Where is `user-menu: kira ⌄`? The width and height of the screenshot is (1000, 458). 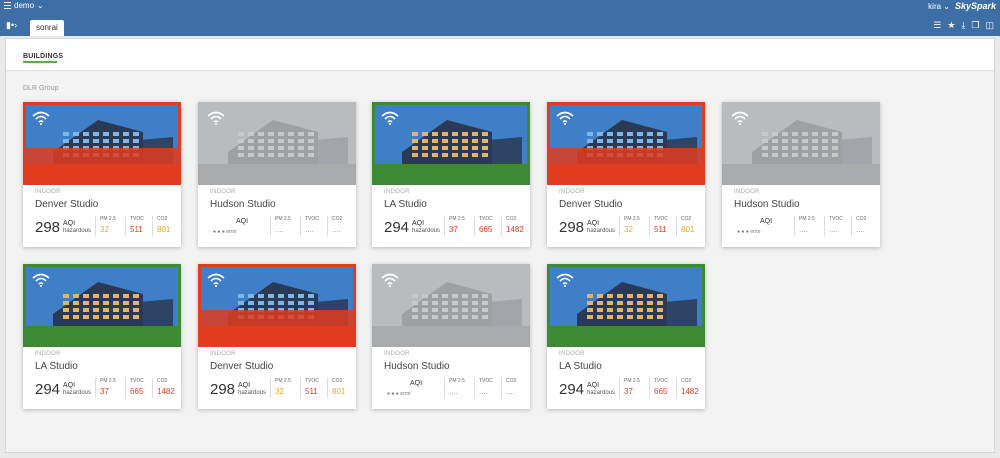
user-menu: kira ⌄ is located at coordinates (939, 6).